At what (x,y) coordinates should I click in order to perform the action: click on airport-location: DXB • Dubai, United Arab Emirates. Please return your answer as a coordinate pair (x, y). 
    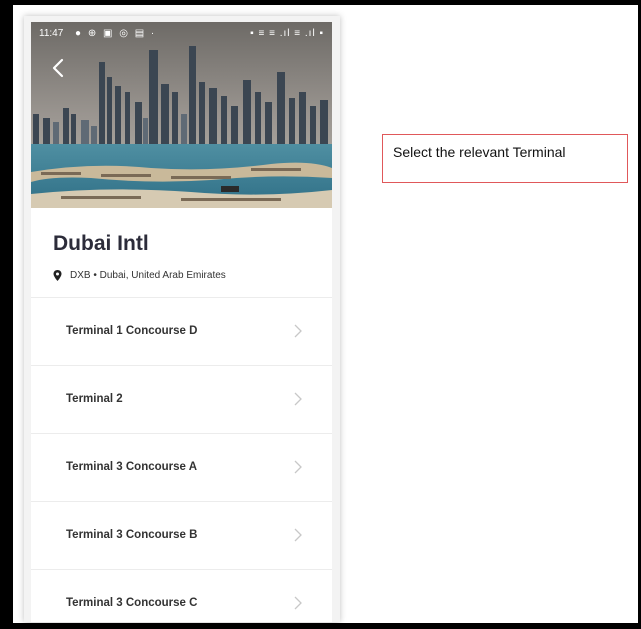
    Looking at the image, I should click on (139, 275).